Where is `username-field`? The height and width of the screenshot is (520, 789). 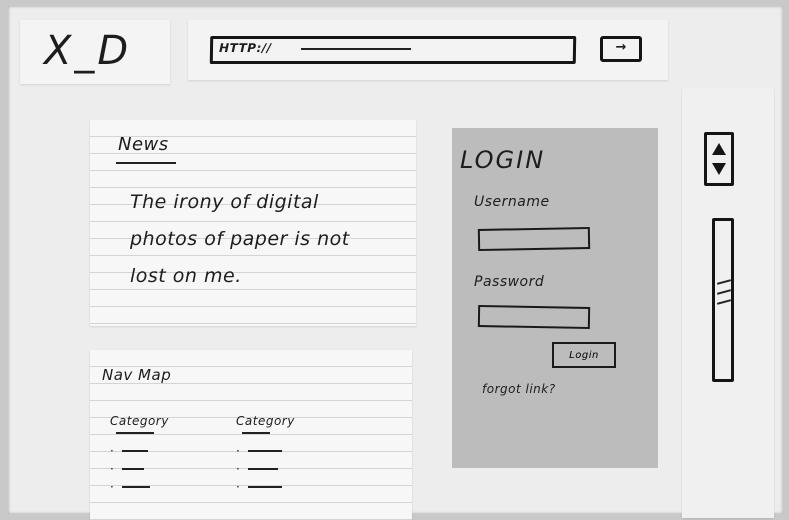
username-field is located at coordinates (534, 239).